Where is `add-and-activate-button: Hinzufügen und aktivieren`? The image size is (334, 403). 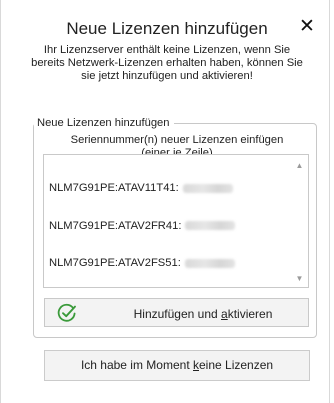
add-and-activate-button: Hinzufügen und aktivieren is located at coordinates (176, 312).